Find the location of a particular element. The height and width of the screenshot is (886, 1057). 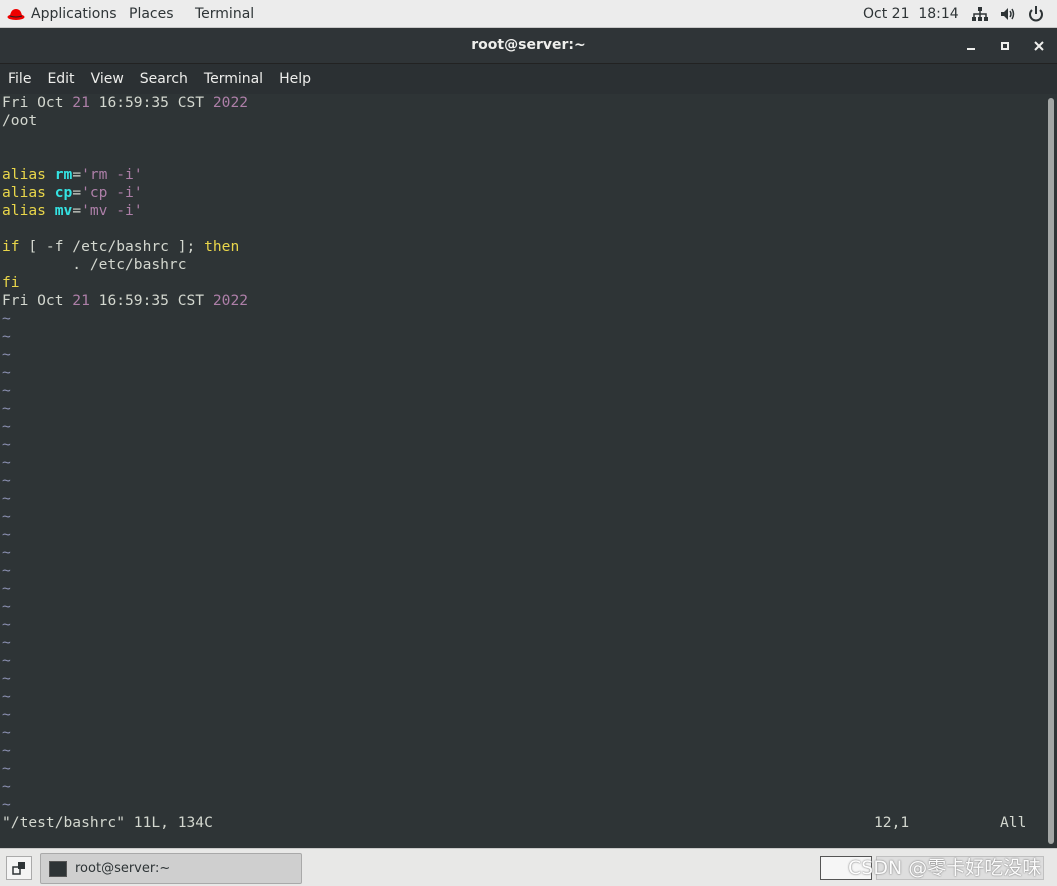

menu-terminal: Terminal is located at coordinates (233, 79).